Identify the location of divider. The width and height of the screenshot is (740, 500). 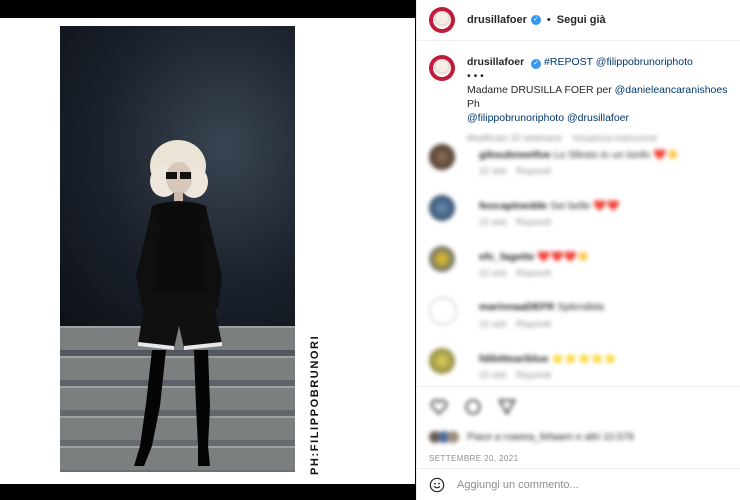
(578, 386).